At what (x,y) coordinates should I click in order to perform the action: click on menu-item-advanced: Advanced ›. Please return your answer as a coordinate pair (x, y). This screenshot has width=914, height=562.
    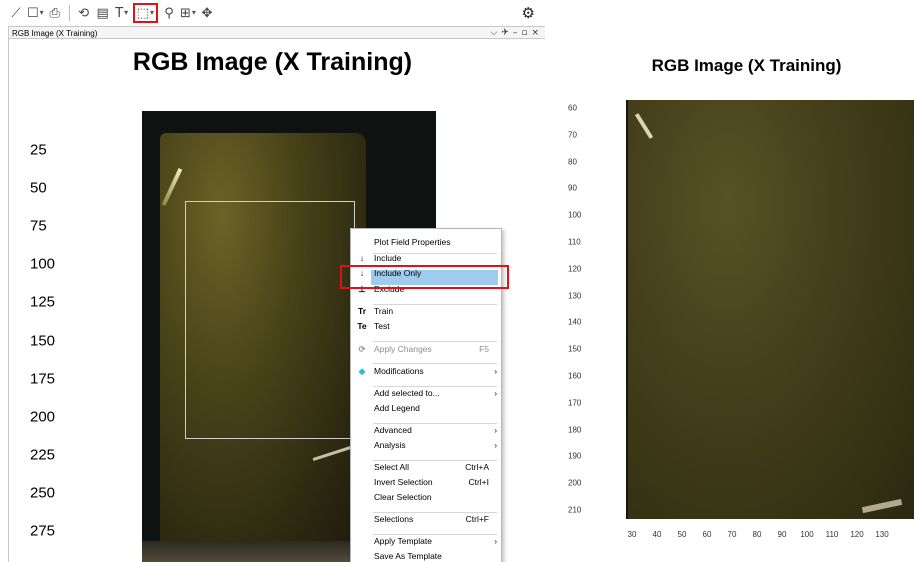
    Looking at the image, I should click on (426, 430).